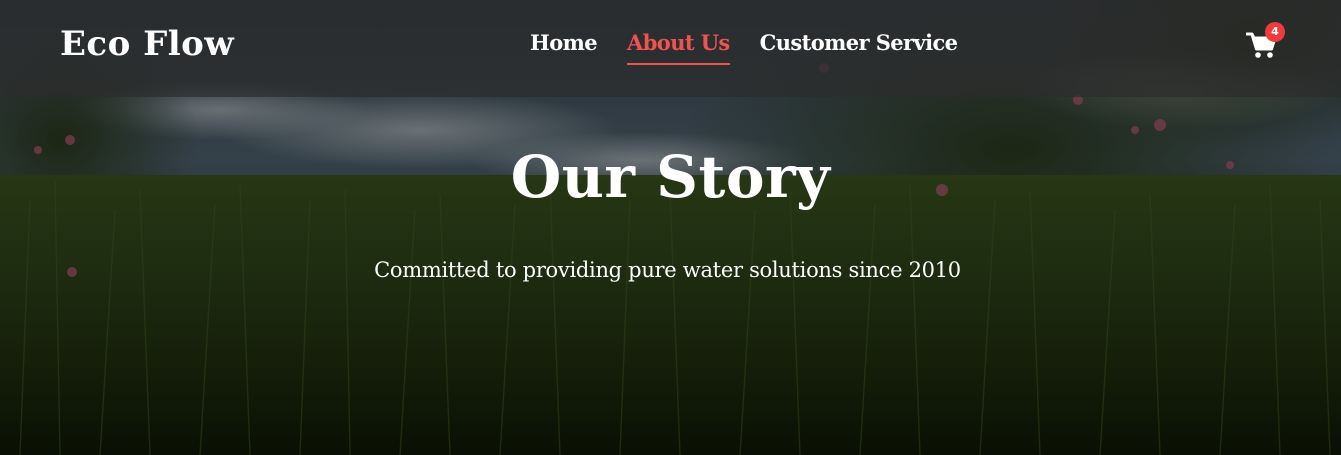  What do you see at coordinates (670, 177) in the screenshot?
I see `hero-title: Our Story` at bounding box center [670, 177].